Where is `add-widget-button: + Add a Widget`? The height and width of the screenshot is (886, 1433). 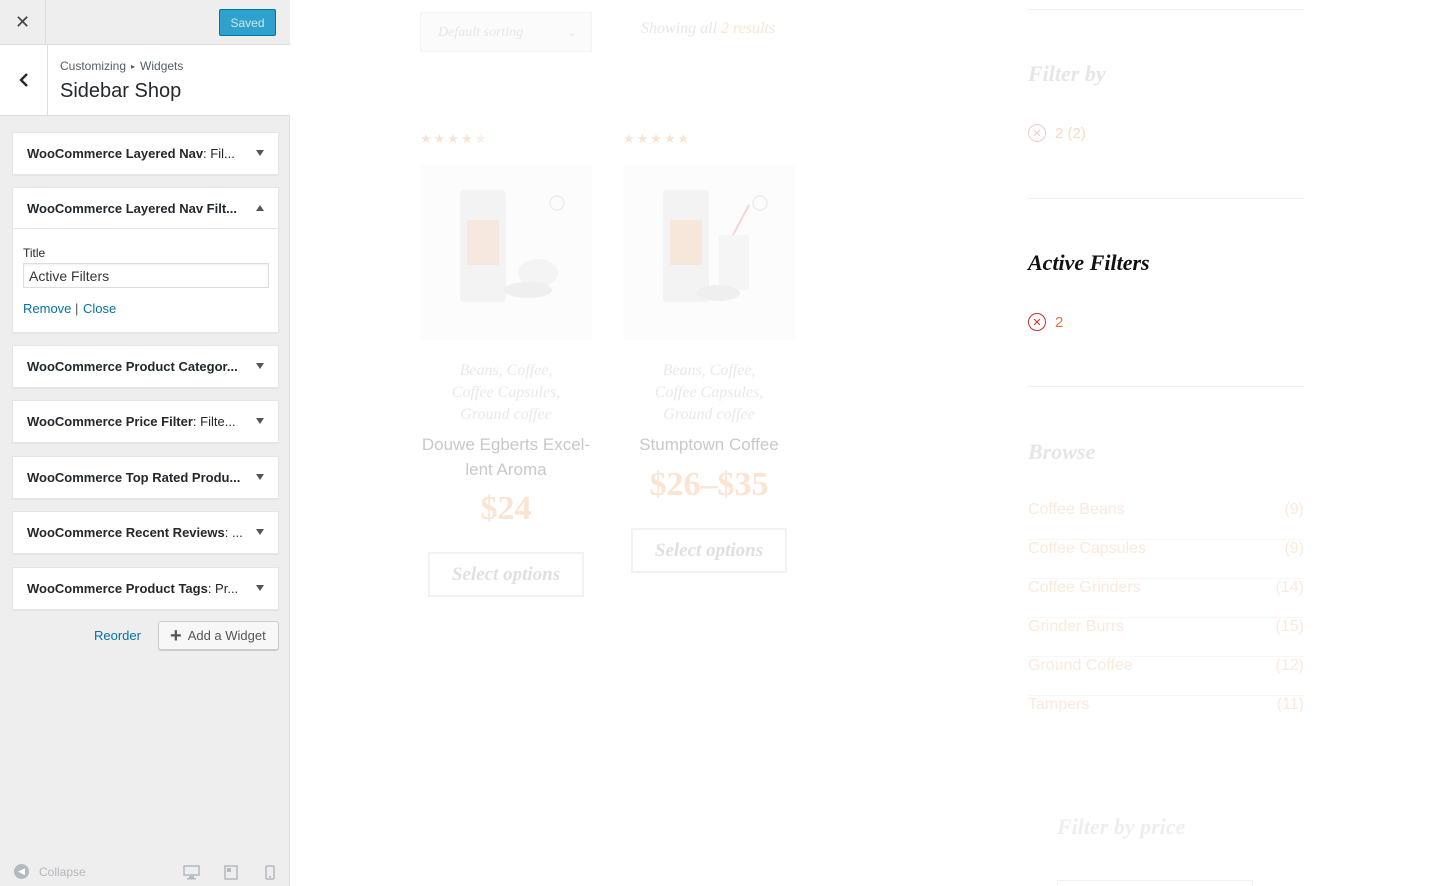 add-widget-button: + Add a Widget is located at coordinates (218, 635).